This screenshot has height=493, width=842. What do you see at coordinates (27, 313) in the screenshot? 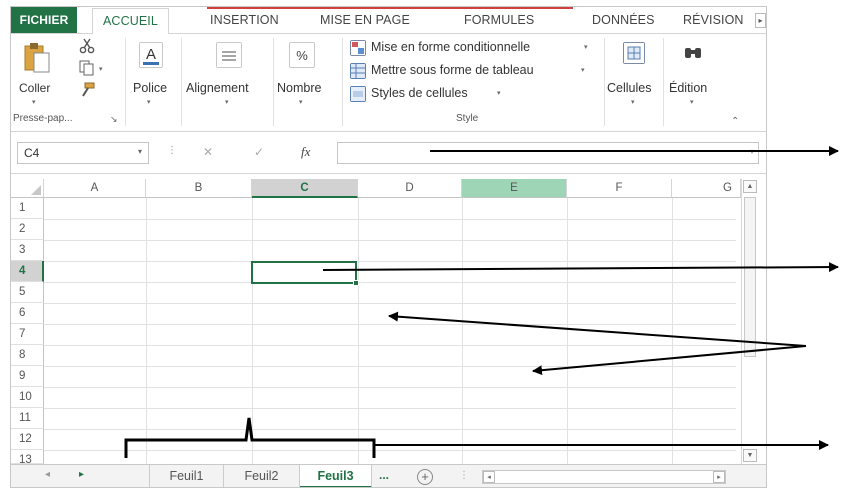
I see `row-header: 6` at bounding box center [27, 313].